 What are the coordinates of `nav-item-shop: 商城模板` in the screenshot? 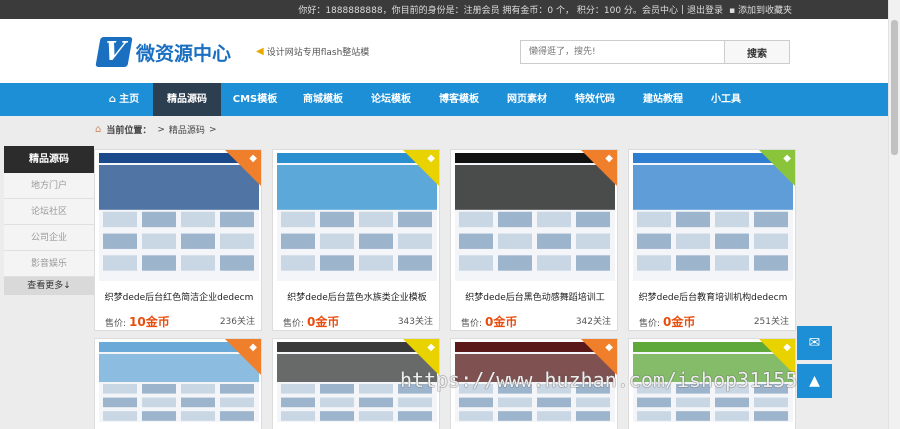 It's located at (323, 99).